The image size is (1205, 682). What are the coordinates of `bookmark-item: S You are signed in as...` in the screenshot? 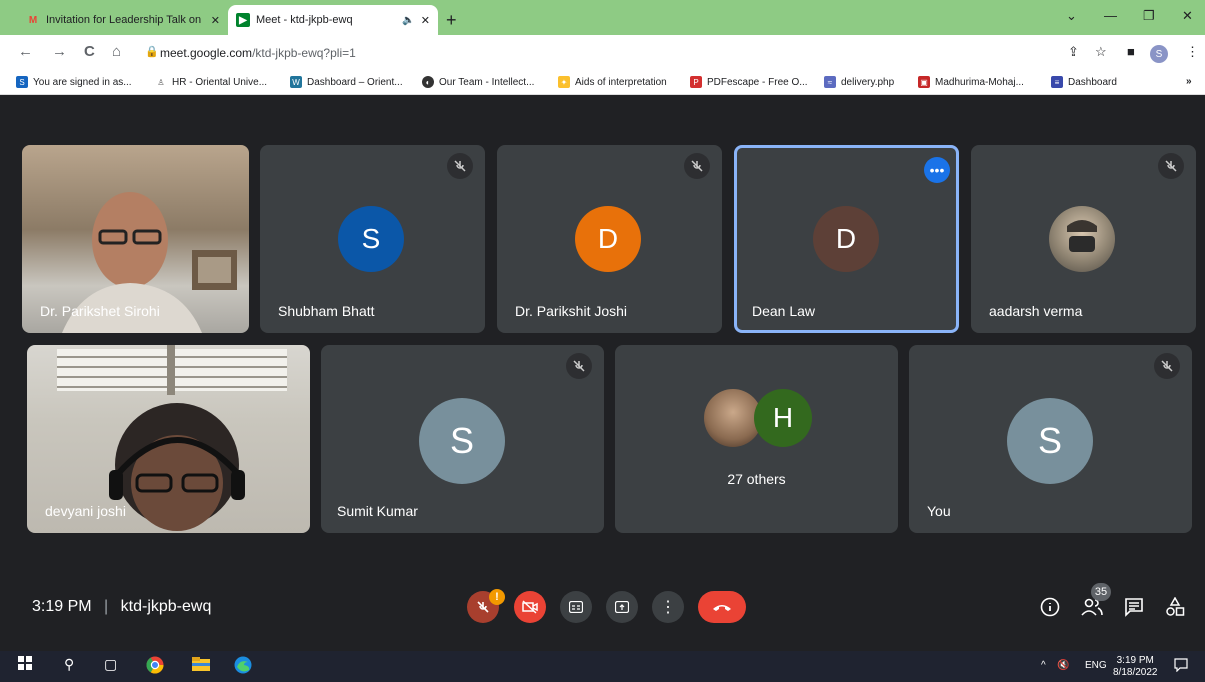 It's located at (74, 82).